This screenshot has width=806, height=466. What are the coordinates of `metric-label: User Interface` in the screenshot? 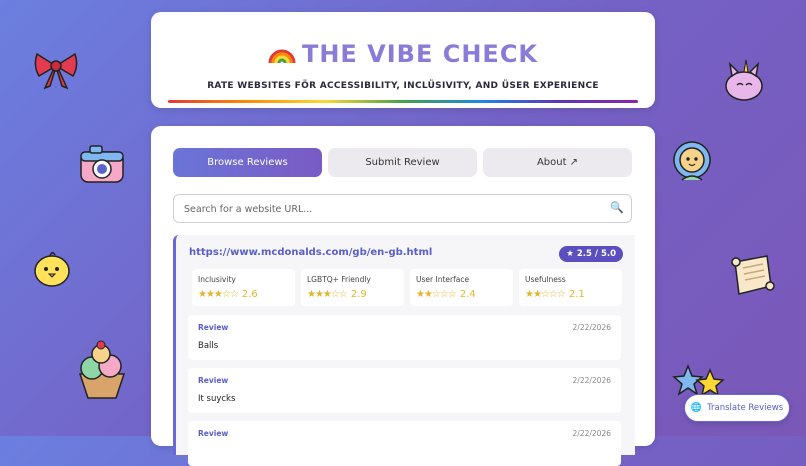 It's located at (443, 279).